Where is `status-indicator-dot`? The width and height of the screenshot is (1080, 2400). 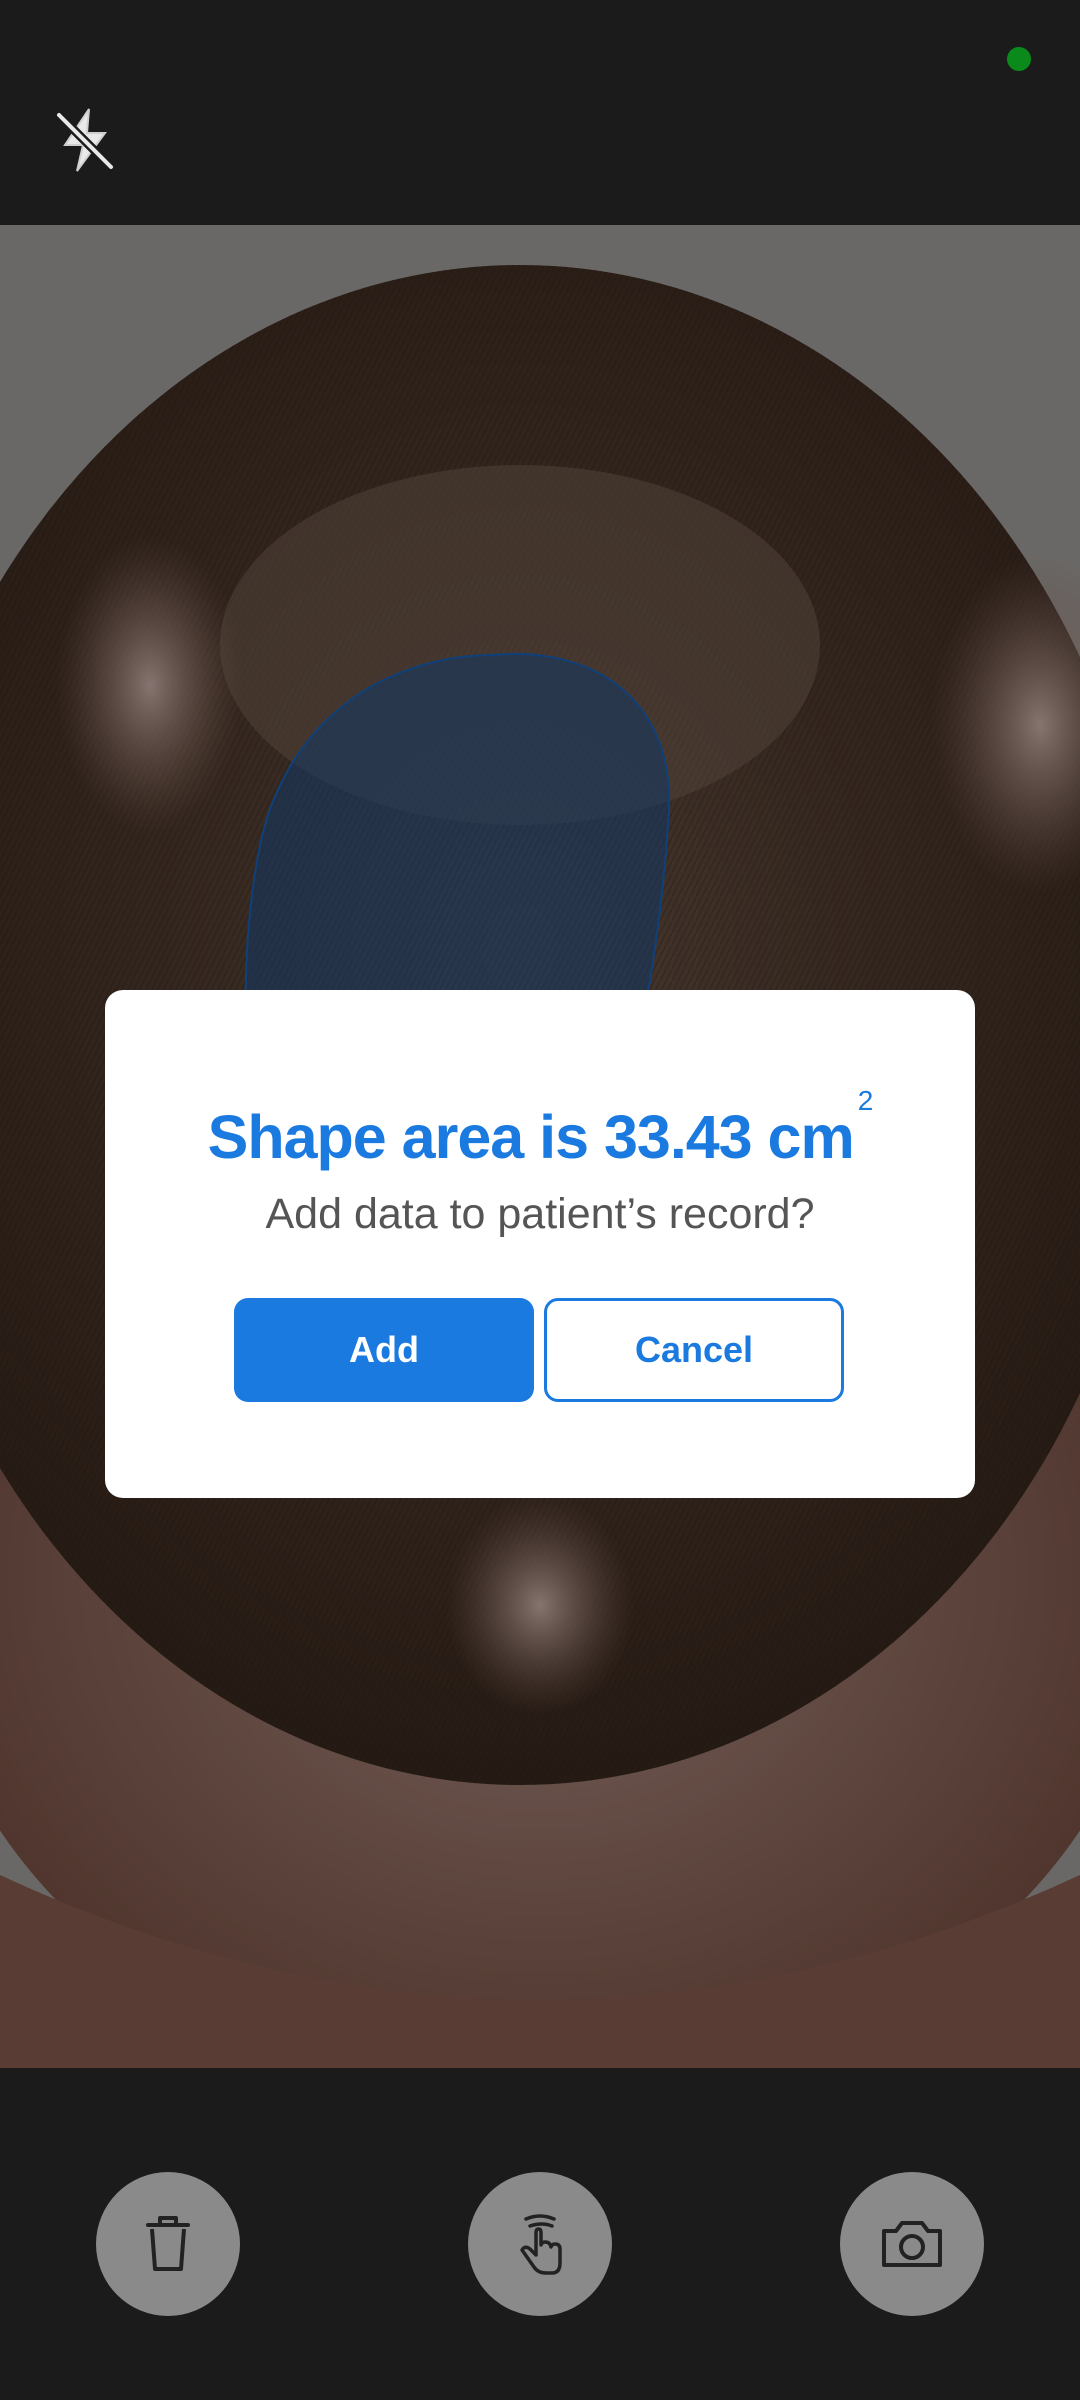
status-indicator-dot is located at coordinates (1019, 59).